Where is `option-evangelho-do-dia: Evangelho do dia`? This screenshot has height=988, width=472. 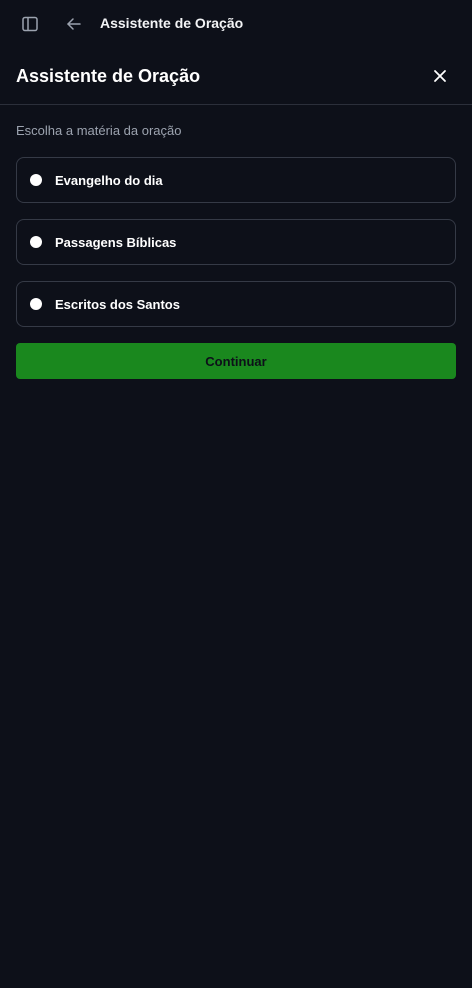
option-evangelho-do-dia: Evangelho do dia is located at coordinates (236, 180).